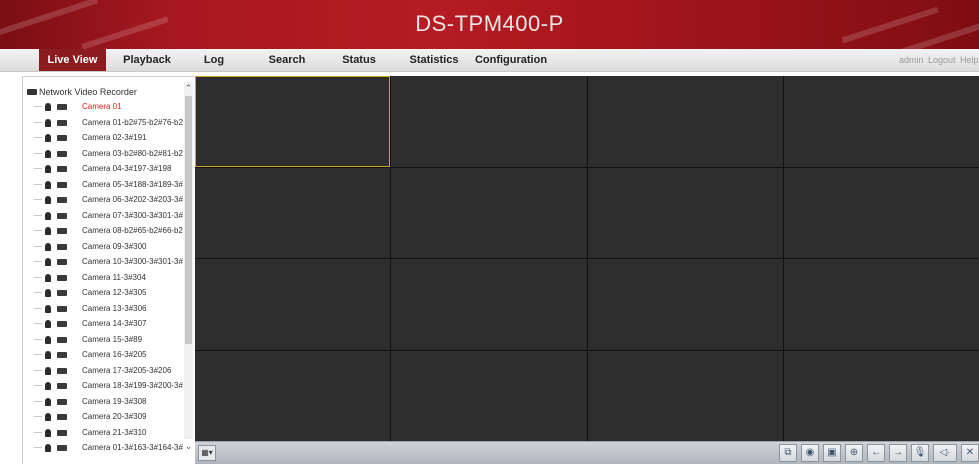  I want to click on nvr-root-node: Network Video Recorder, so click(82, 92).